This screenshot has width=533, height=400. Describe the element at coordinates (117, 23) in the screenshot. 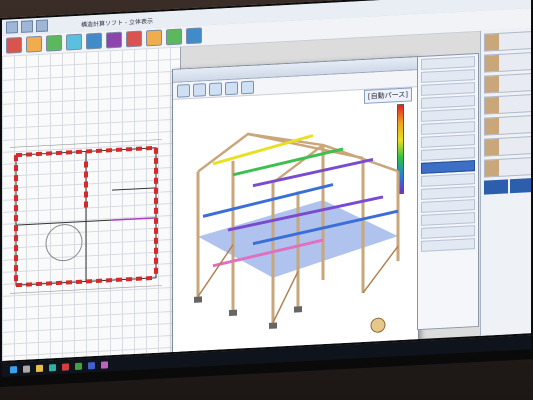

I see `window-title: 構造計算ソフト - 立体表示` at that location.